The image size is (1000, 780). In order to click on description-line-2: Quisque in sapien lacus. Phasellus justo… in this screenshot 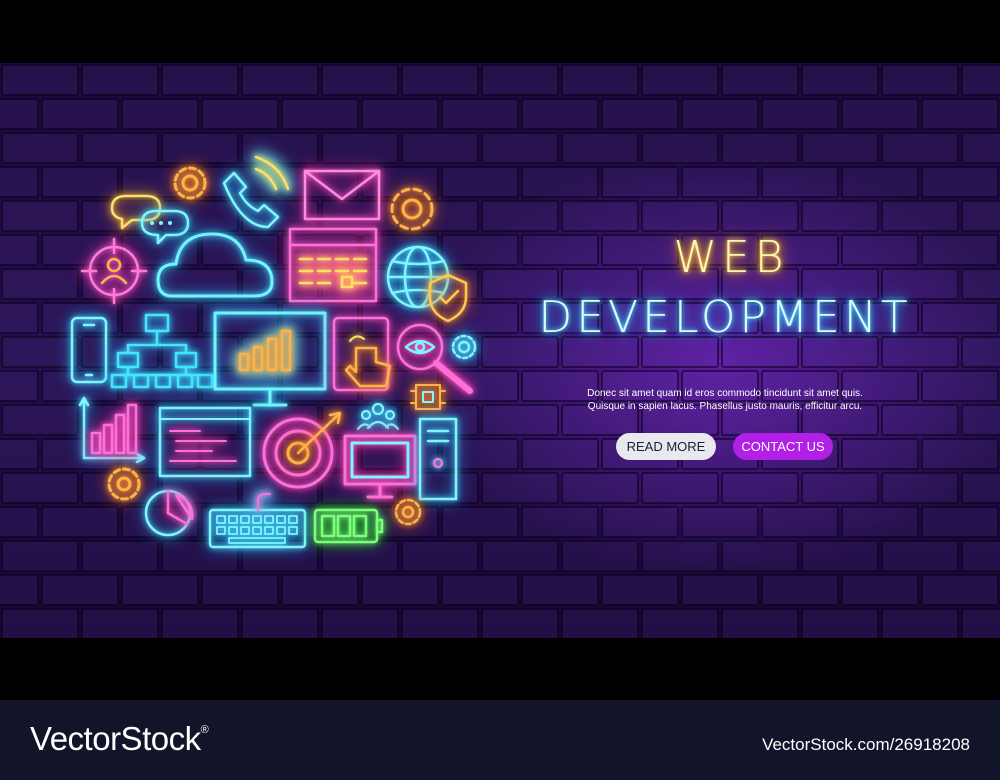, I will do `click(725, 406)`.